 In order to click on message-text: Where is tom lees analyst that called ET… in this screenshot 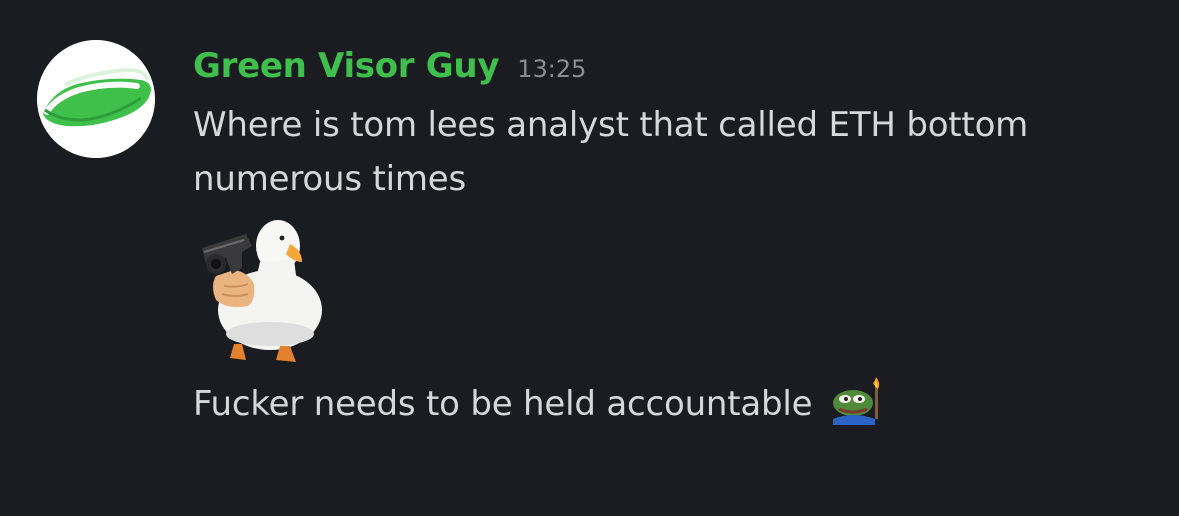, I will do `click(611, 152)`.